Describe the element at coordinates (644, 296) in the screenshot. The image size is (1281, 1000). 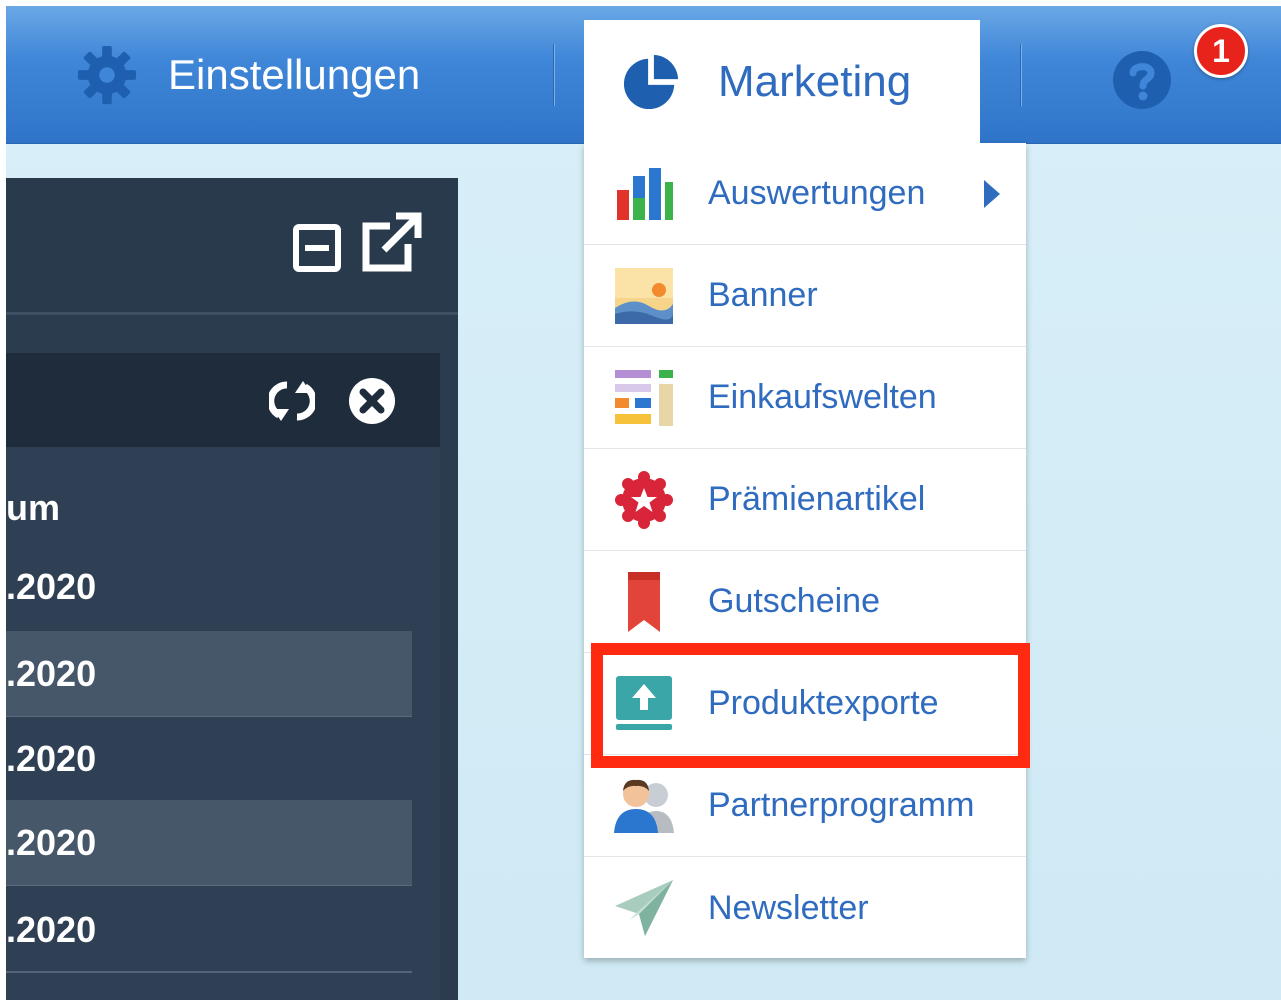
I see `image-landscape-icon` at that location.